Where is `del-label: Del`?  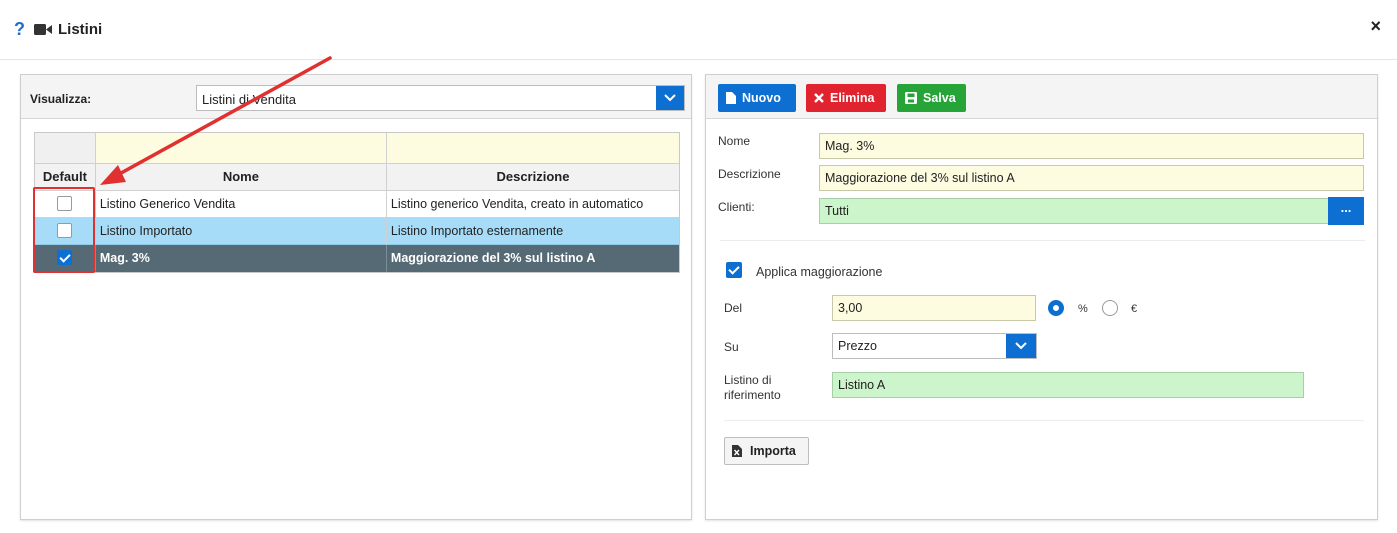 del-label: Del is located at coordinates (733, 308).